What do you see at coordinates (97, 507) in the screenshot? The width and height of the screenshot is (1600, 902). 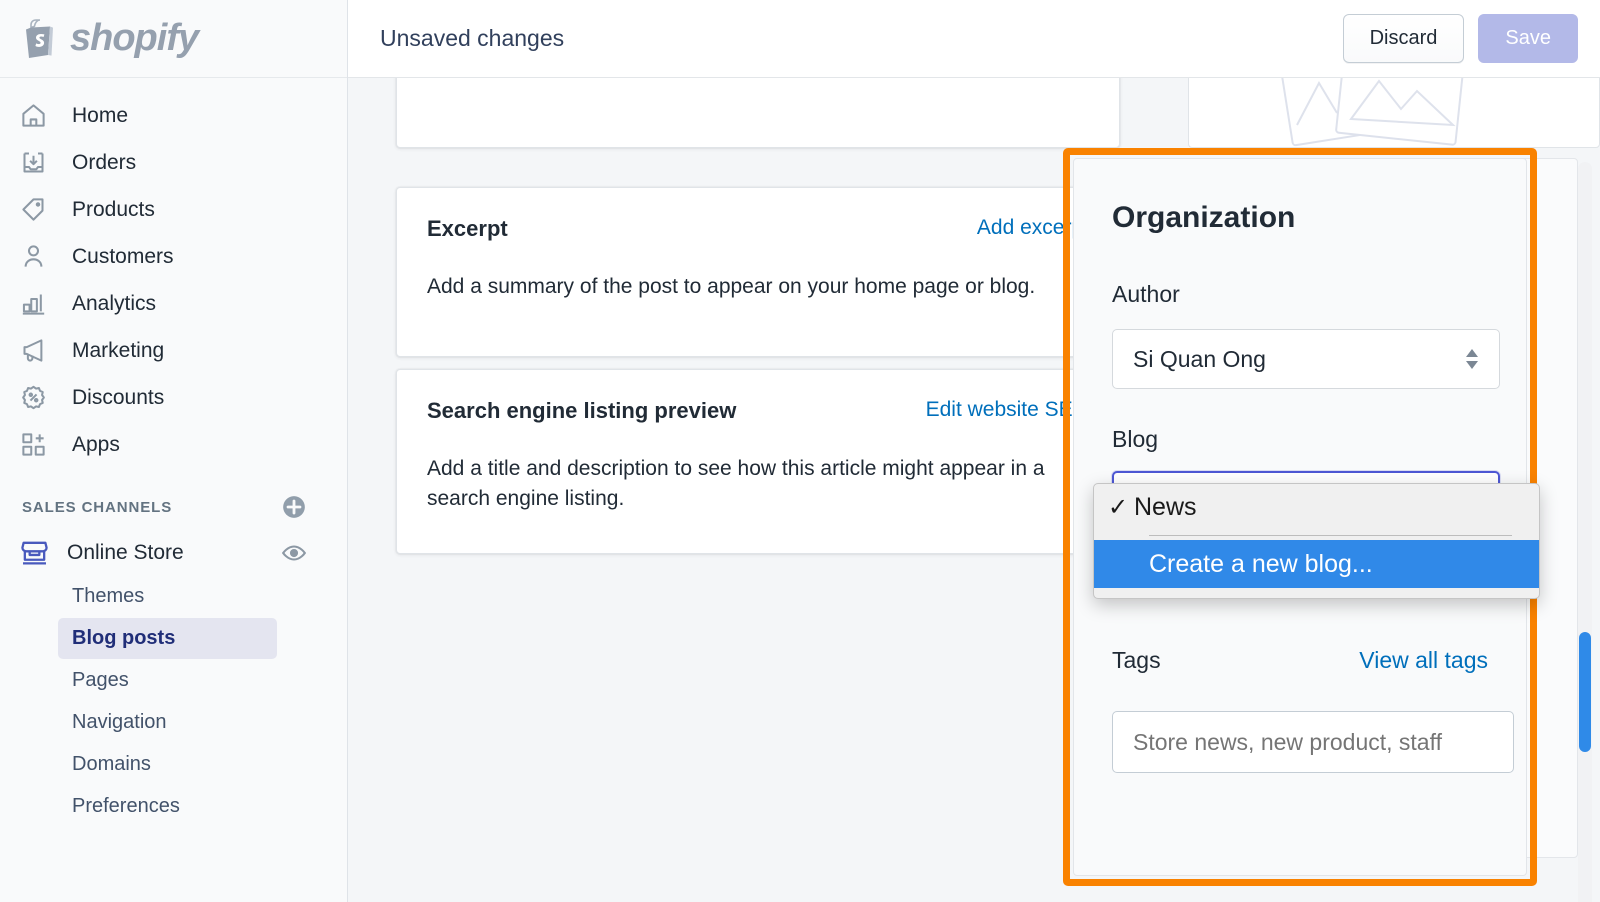 I see `sales-channels-heading: SALES CHANNELS` at bounding box center [97, 507].